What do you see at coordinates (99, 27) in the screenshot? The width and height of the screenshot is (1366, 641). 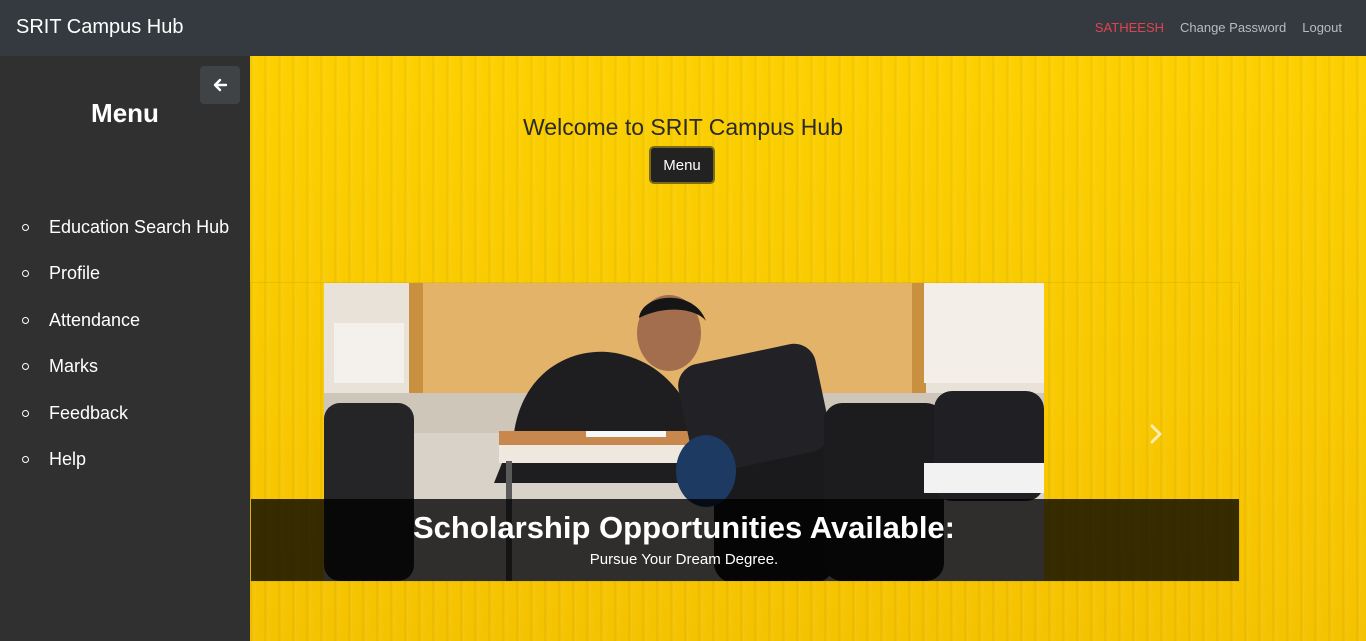 I see `brand-title: SRIT Campus Hub` at bounding box center [99, 27].